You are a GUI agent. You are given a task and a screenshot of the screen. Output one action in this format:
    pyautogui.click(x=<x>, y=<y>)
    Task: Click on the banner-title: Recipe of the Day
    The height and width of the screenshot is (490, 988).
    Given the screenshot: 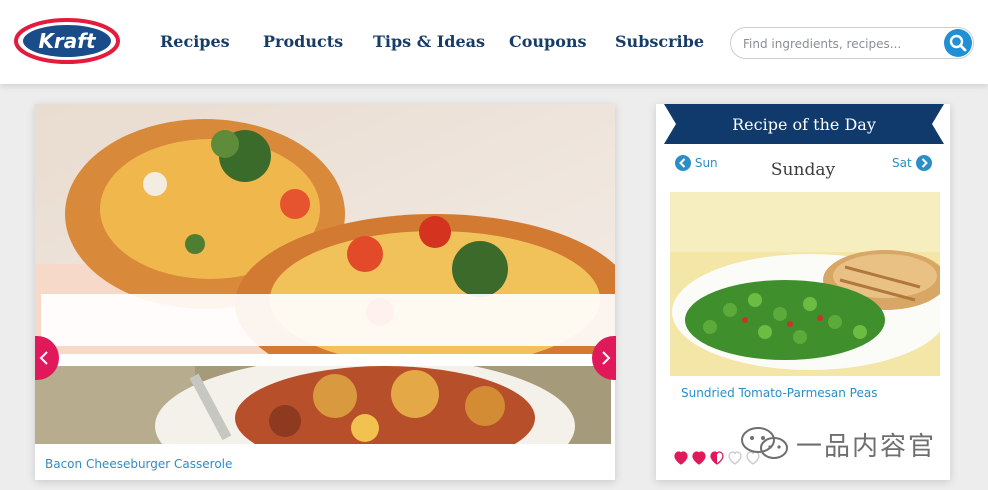 What is the action you would take?
    pyautogui.click(x=804, y=124)
    